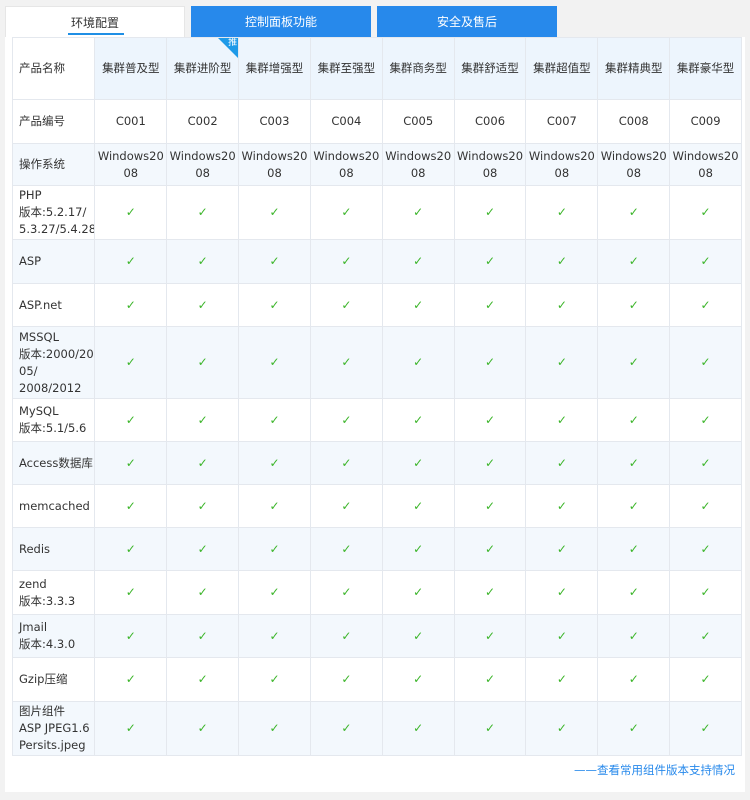 Image resolution: width=750 pixels, height=800 pixels. I want to click on feature-row: Jmail 版本:4.3.0 ✓ ✓ ✓ ✓ ✓ ✓ ✓ ✓ ✓, so click(376, 636).